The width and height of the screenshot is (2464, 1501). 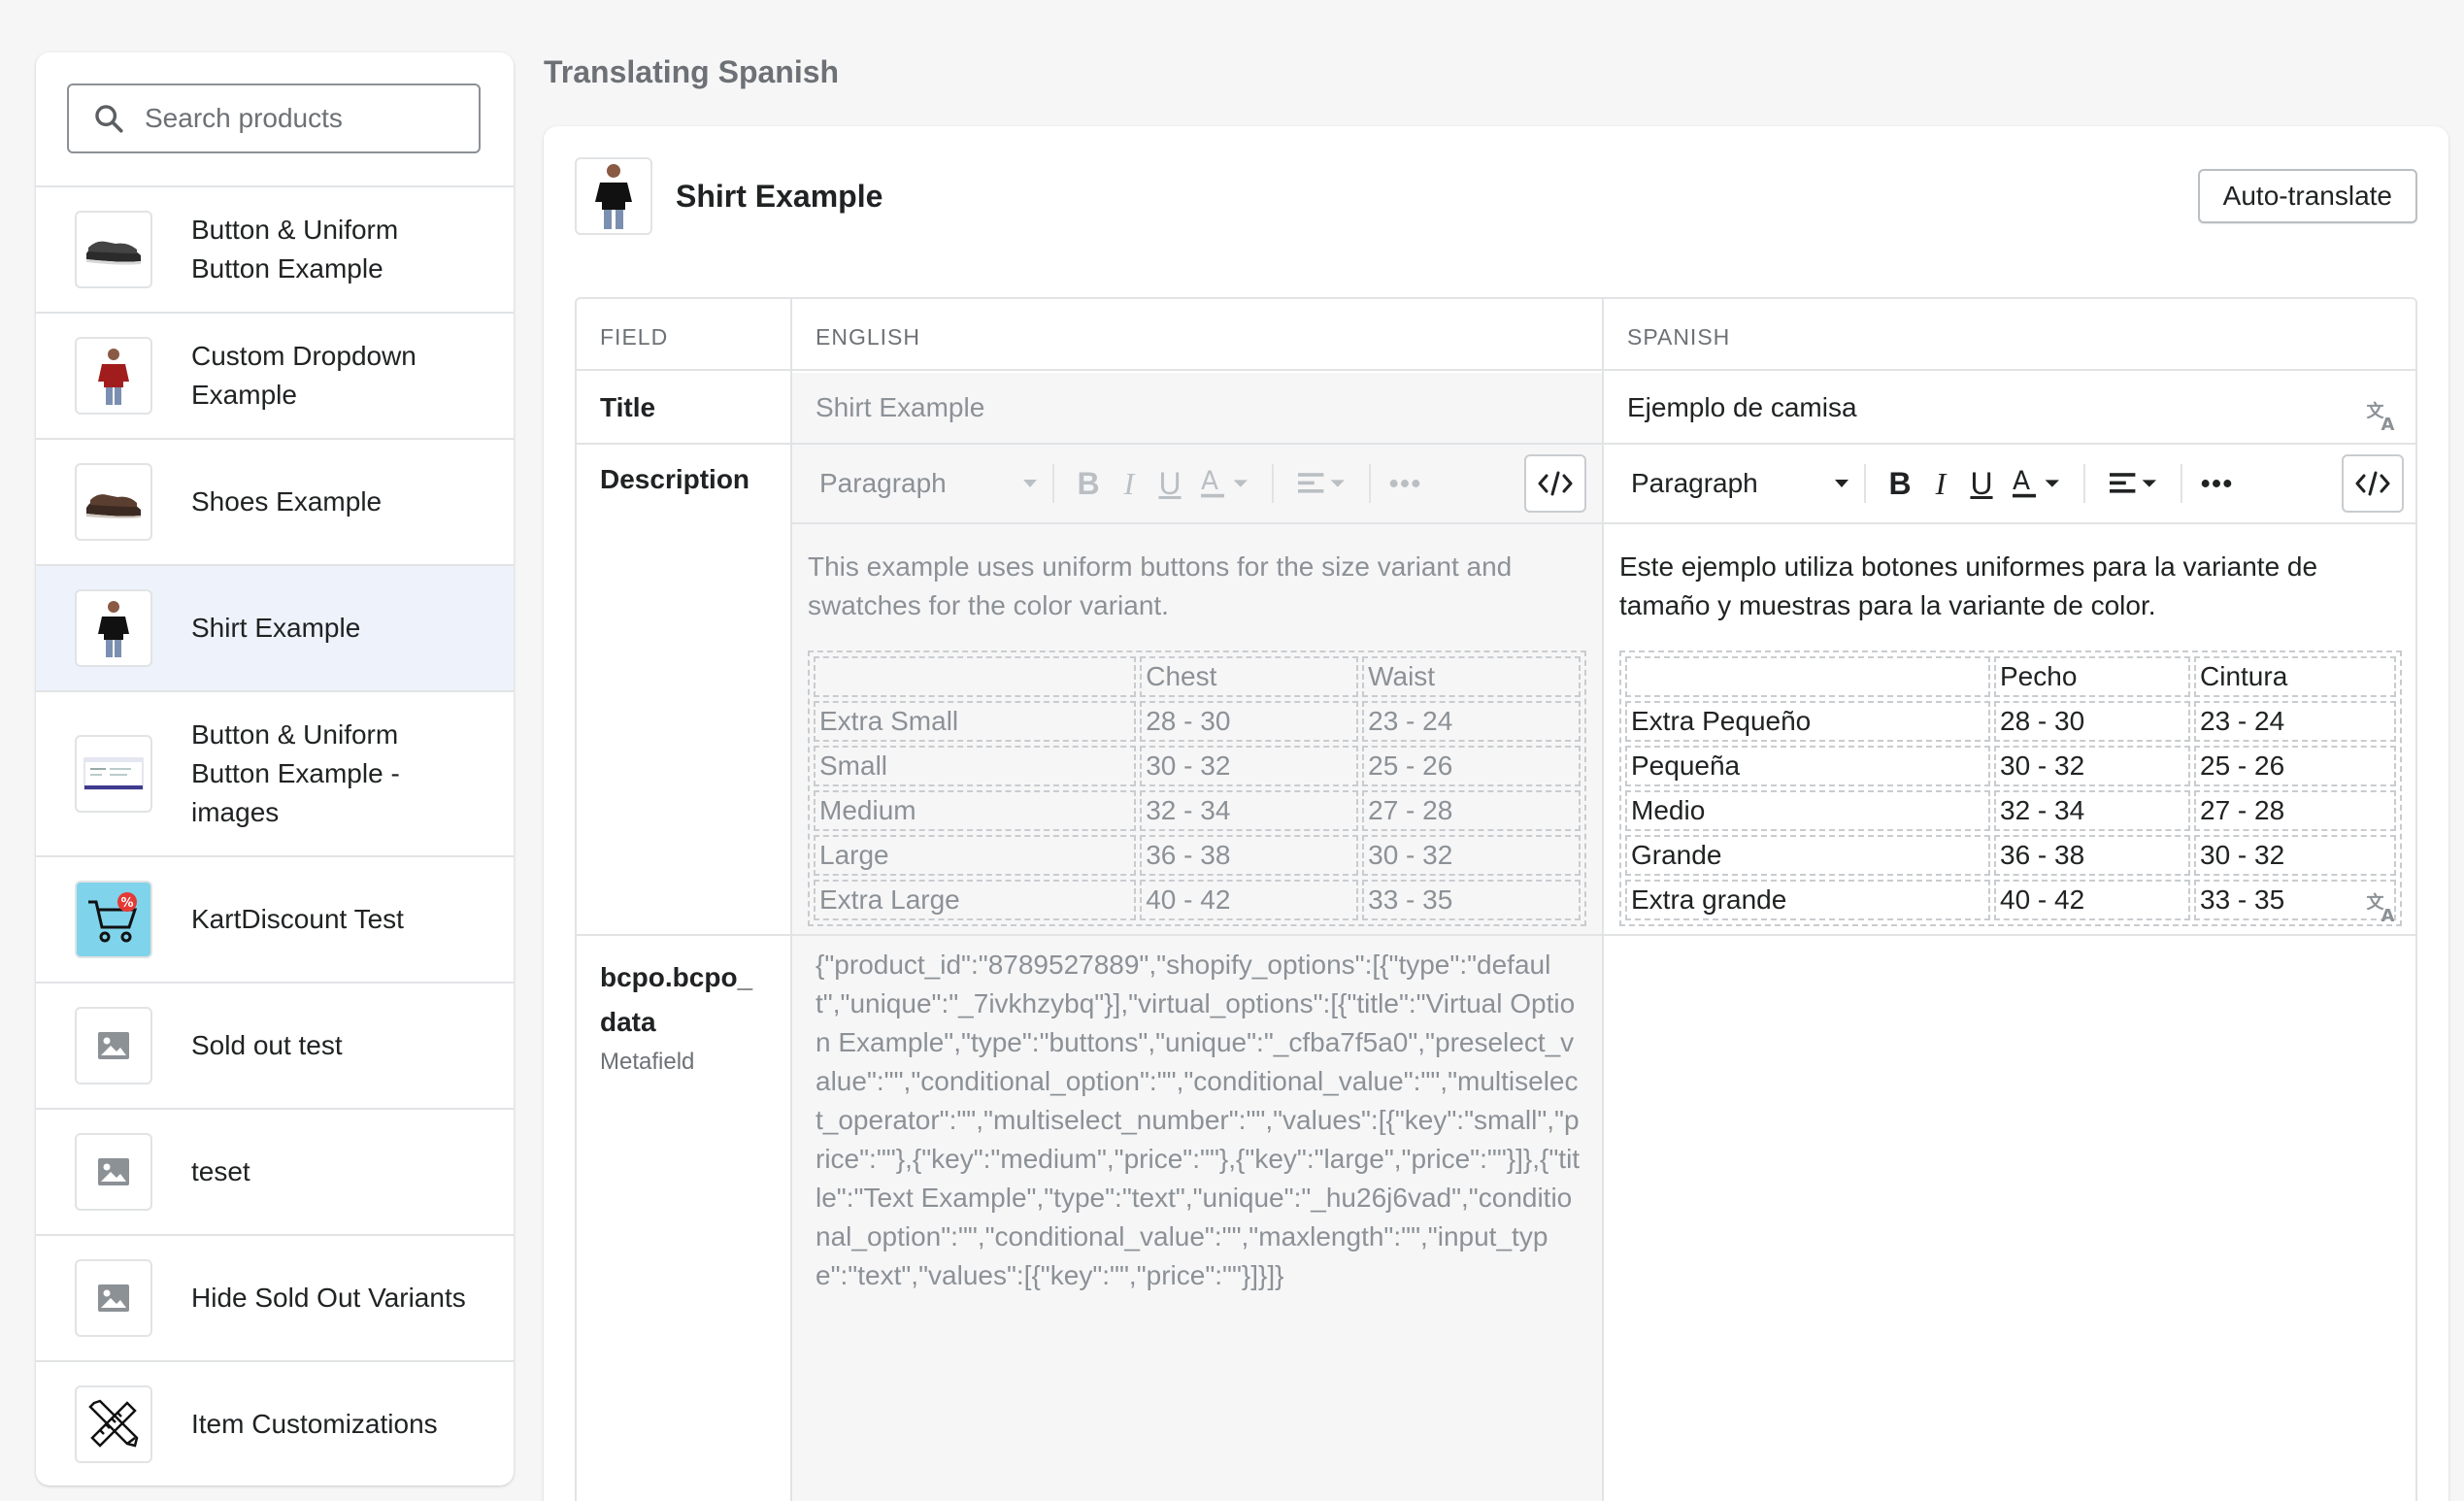 What do you see at coordinates (295, 249) in the screenshot?
I see `product-item-label: Button & Uniform Button Example` at bounding box center [295, 249].